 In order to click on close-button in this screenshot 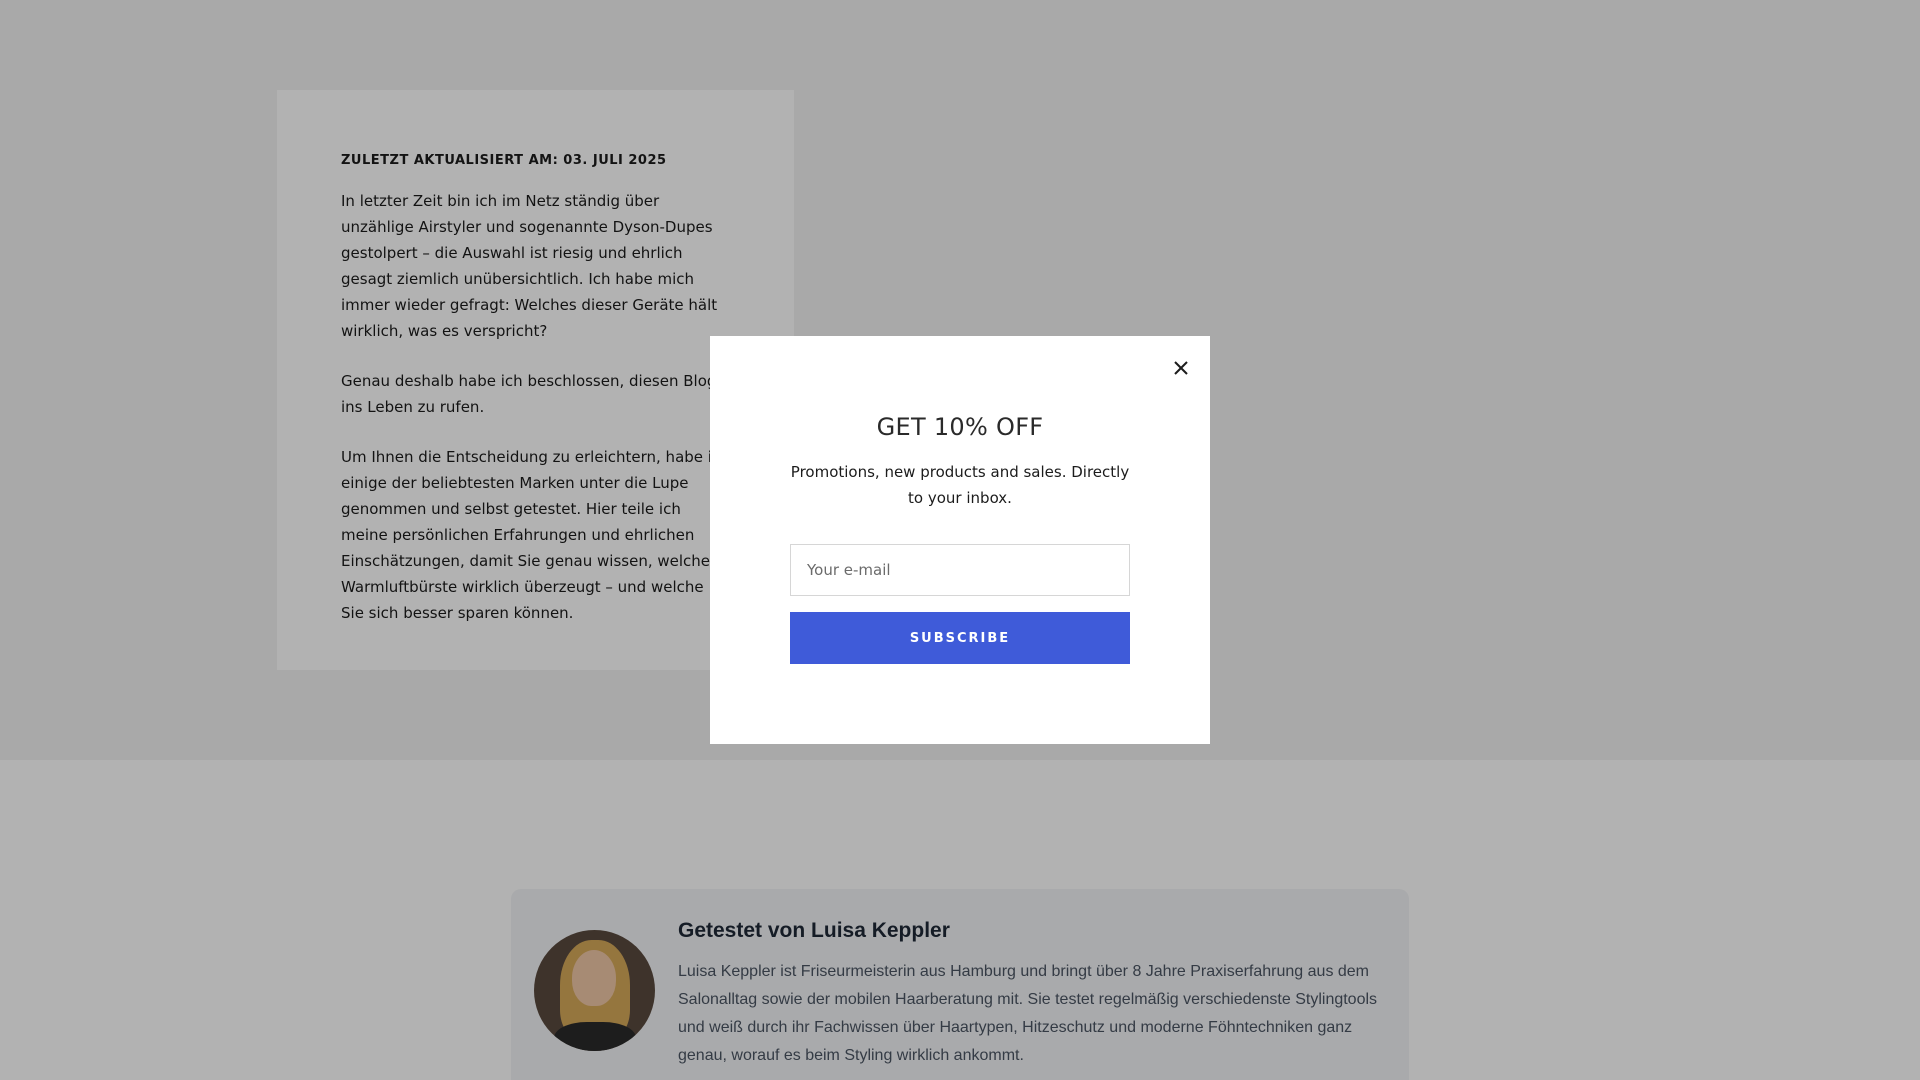, I will do `click(1181, 368)`.